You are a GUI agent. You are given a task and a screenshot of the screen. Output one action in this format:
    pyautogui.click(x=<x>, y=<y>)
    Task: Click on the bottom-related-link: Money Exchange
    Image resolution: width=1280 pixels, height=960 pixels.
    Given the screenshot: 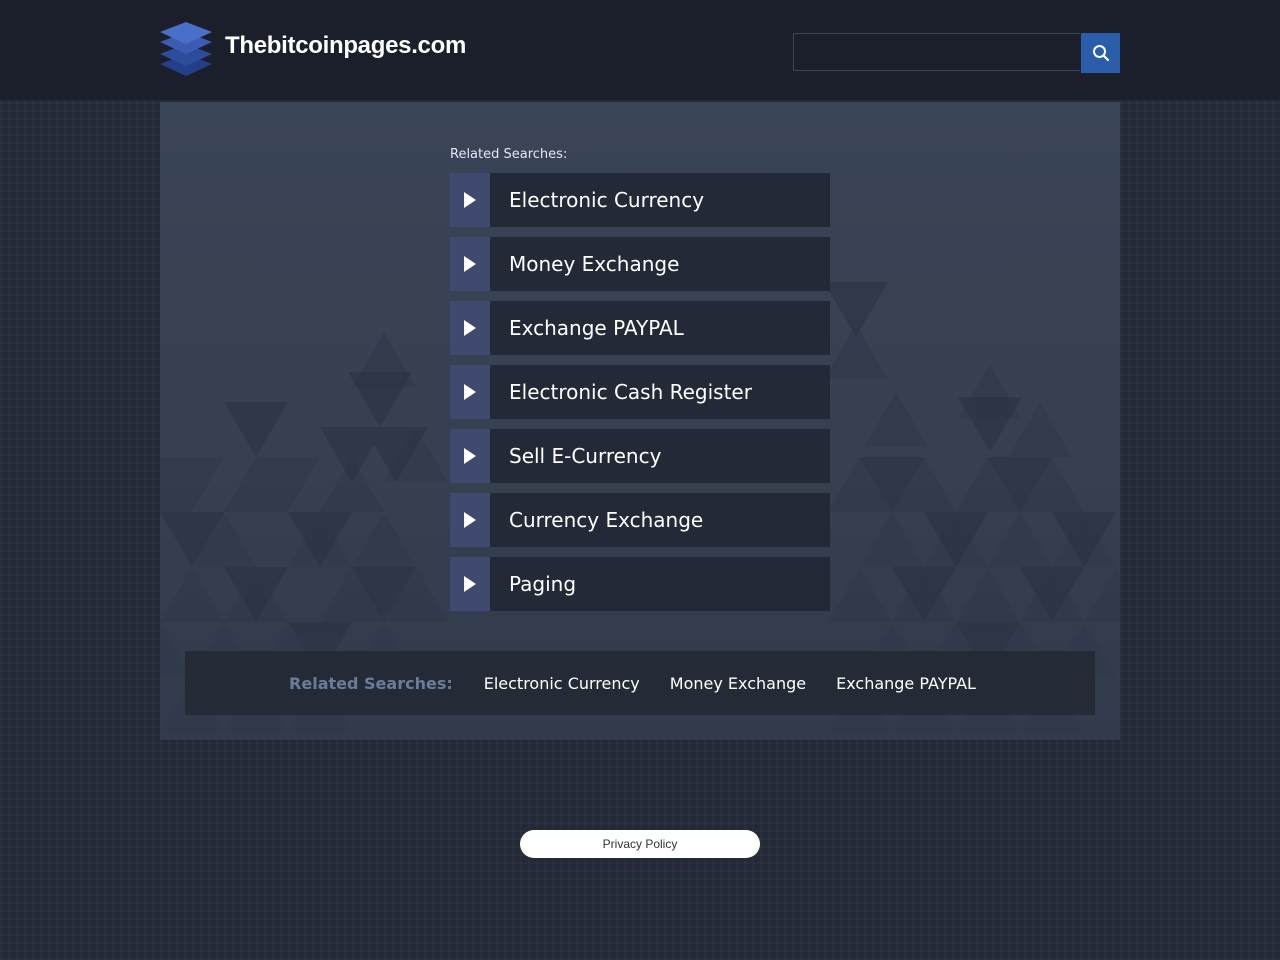 What is the action you would take?
    pyautogui.click(x=738, y=683)
    